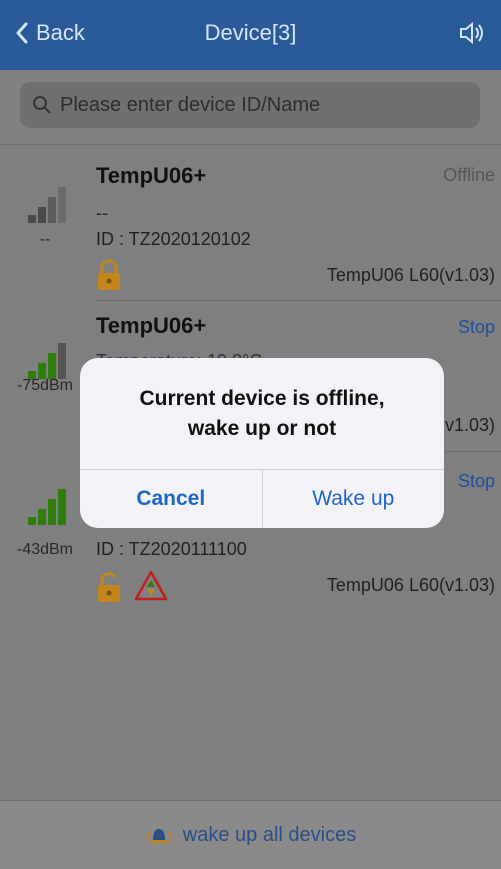  What do you see at coordinates (102, 213) in the screenshot?
I see `device-reading: --` at bounding box center [102, 213].